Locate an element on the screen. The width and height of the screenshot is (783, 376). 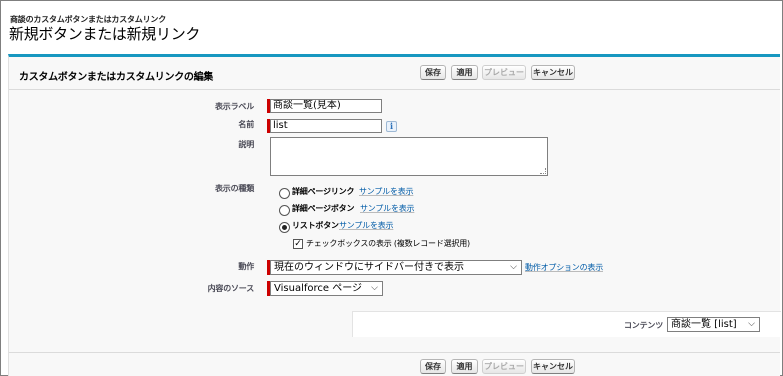
save-button-bottom: 保存 is located at coordinates (433, 366).